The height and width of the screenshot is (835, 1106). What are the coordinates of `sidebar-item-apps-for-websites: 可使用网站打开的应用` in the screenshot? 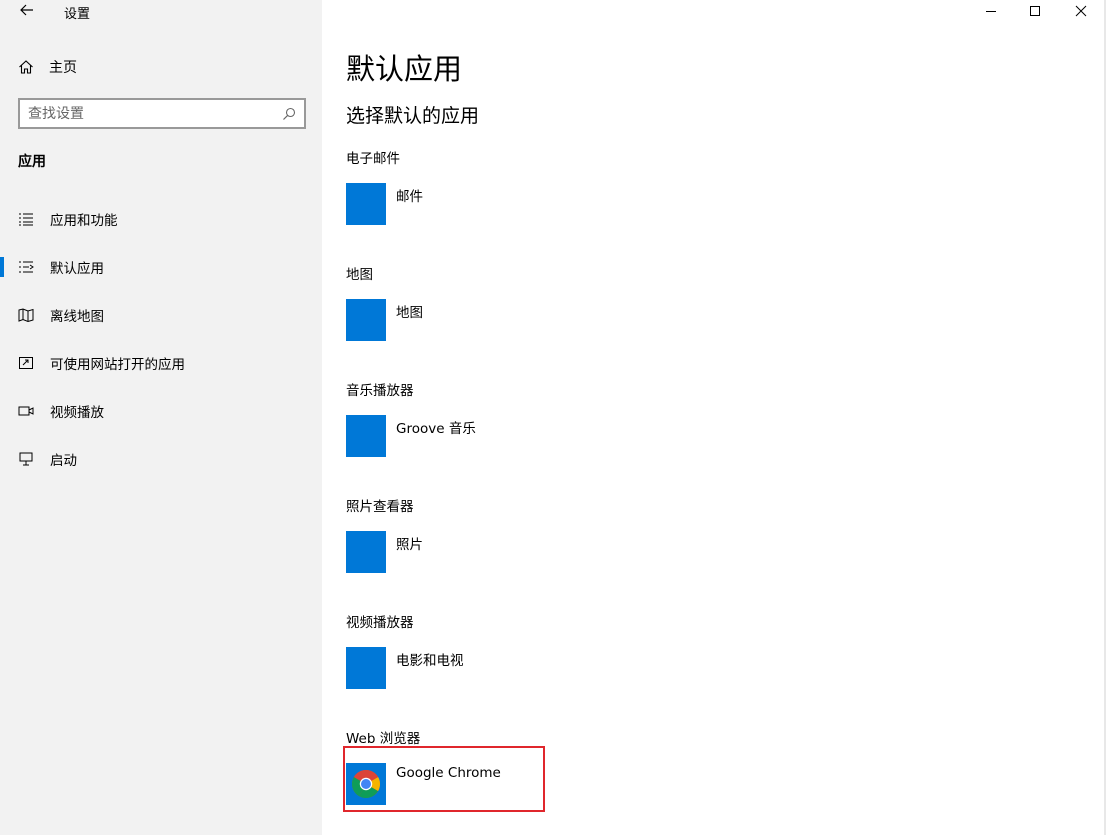 It's located at (161, 363).